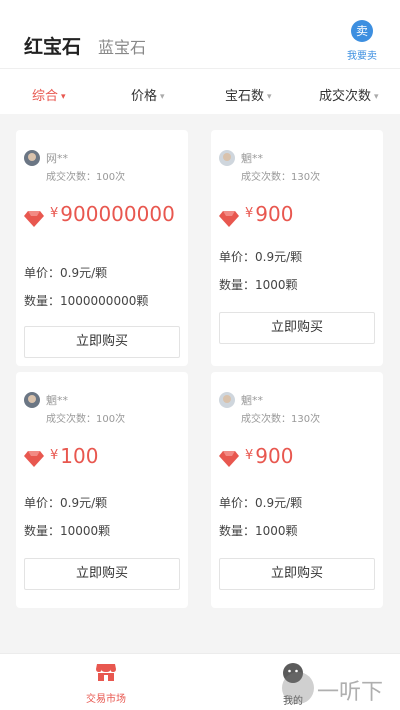 The image size is (400, 710). What do you see at coordinates (362, 31) in the screenshot?
I see `sell-icon: 卖` at bounding box center [362, 31].